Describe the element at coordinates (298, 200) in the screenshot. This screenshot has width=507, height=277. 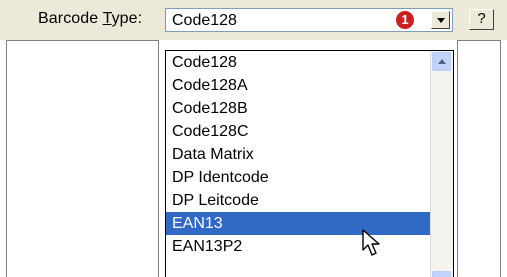
I see `dropdown-item: DP Leitcode` at that location.